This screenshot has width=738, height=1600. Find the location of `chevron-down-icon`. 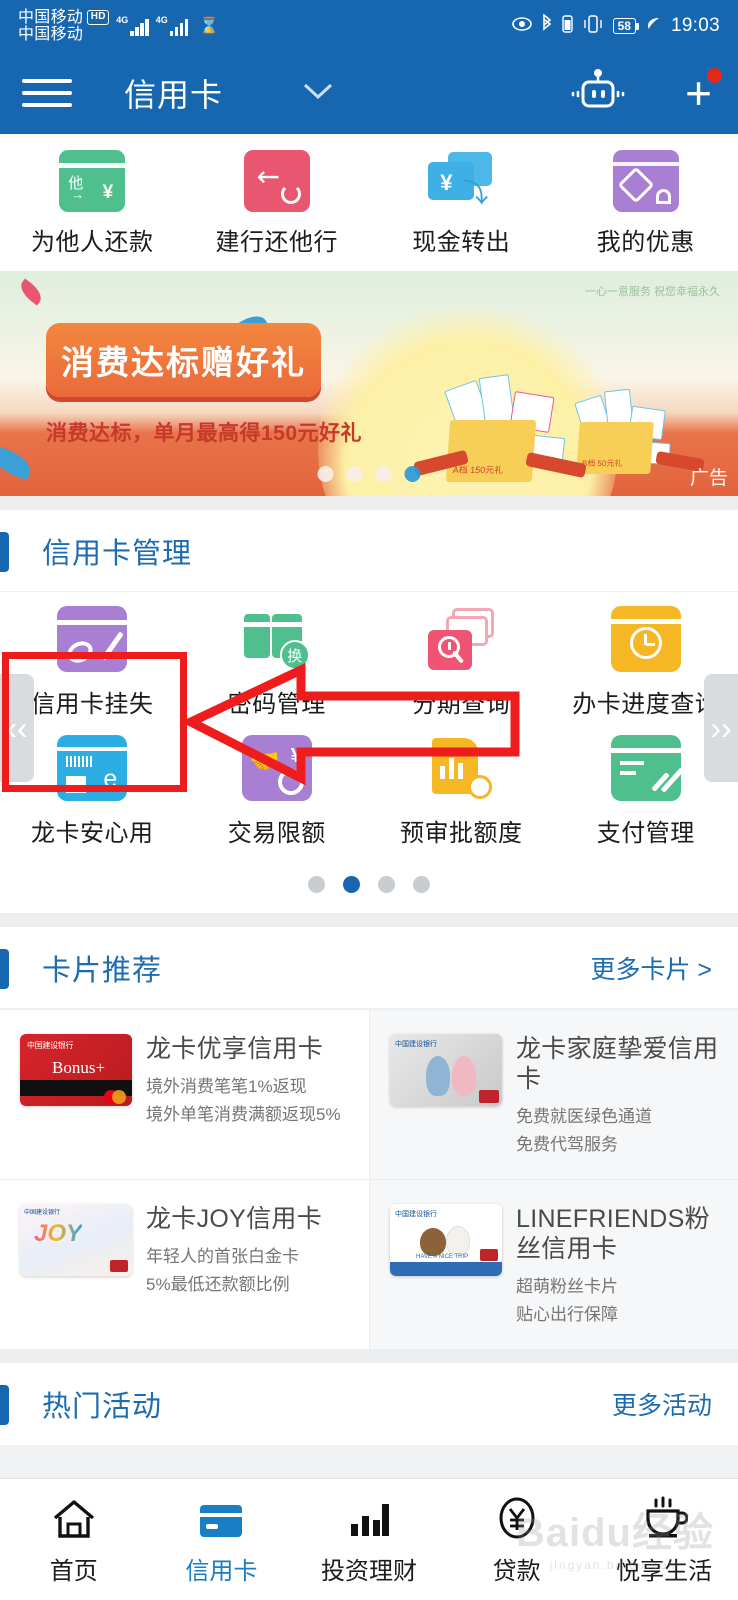

chevron-down-icon is located at coordinates (318, 93).